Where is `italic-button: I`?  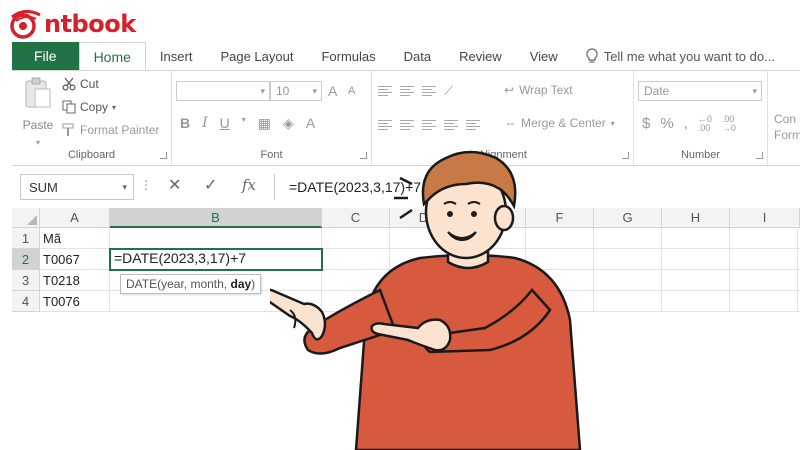 italic-button: I is located at coordinates (205, 123).